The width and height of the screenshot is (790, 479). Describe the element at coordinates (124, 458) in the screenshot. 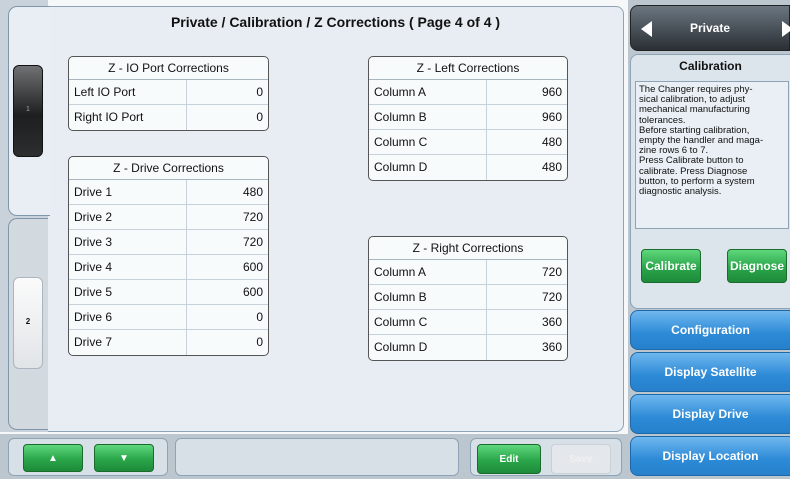

I see `scroll-down-button: ▼` at that location.